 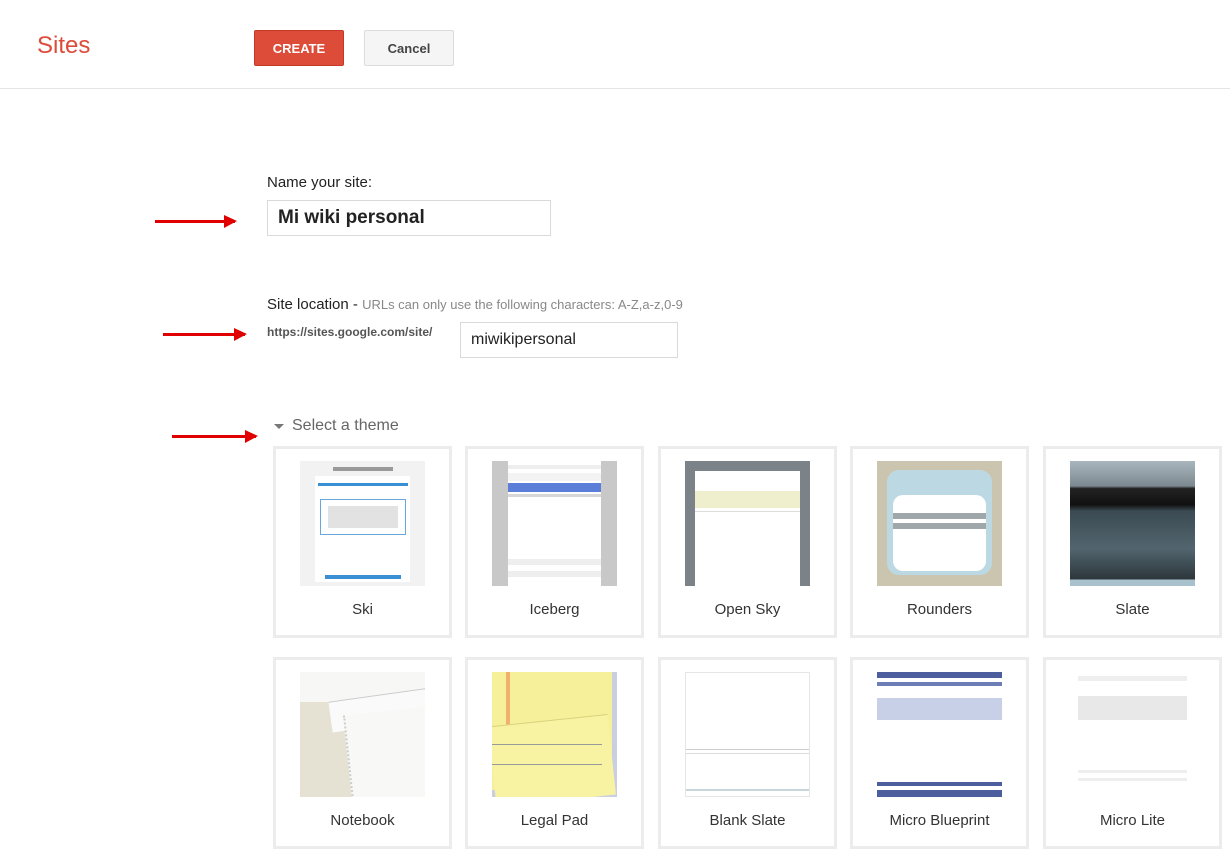 I want to click on ski-theme-thumbnail, so click(x=362, y=523).